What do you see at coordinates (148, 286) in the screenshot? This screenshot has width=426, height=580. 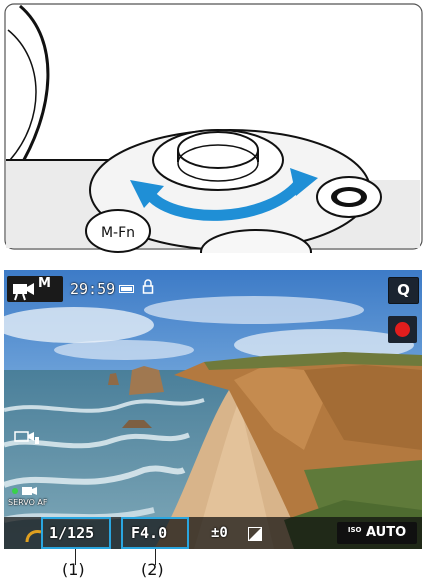 I see `lock-icon` at bounding box center [148, 286].